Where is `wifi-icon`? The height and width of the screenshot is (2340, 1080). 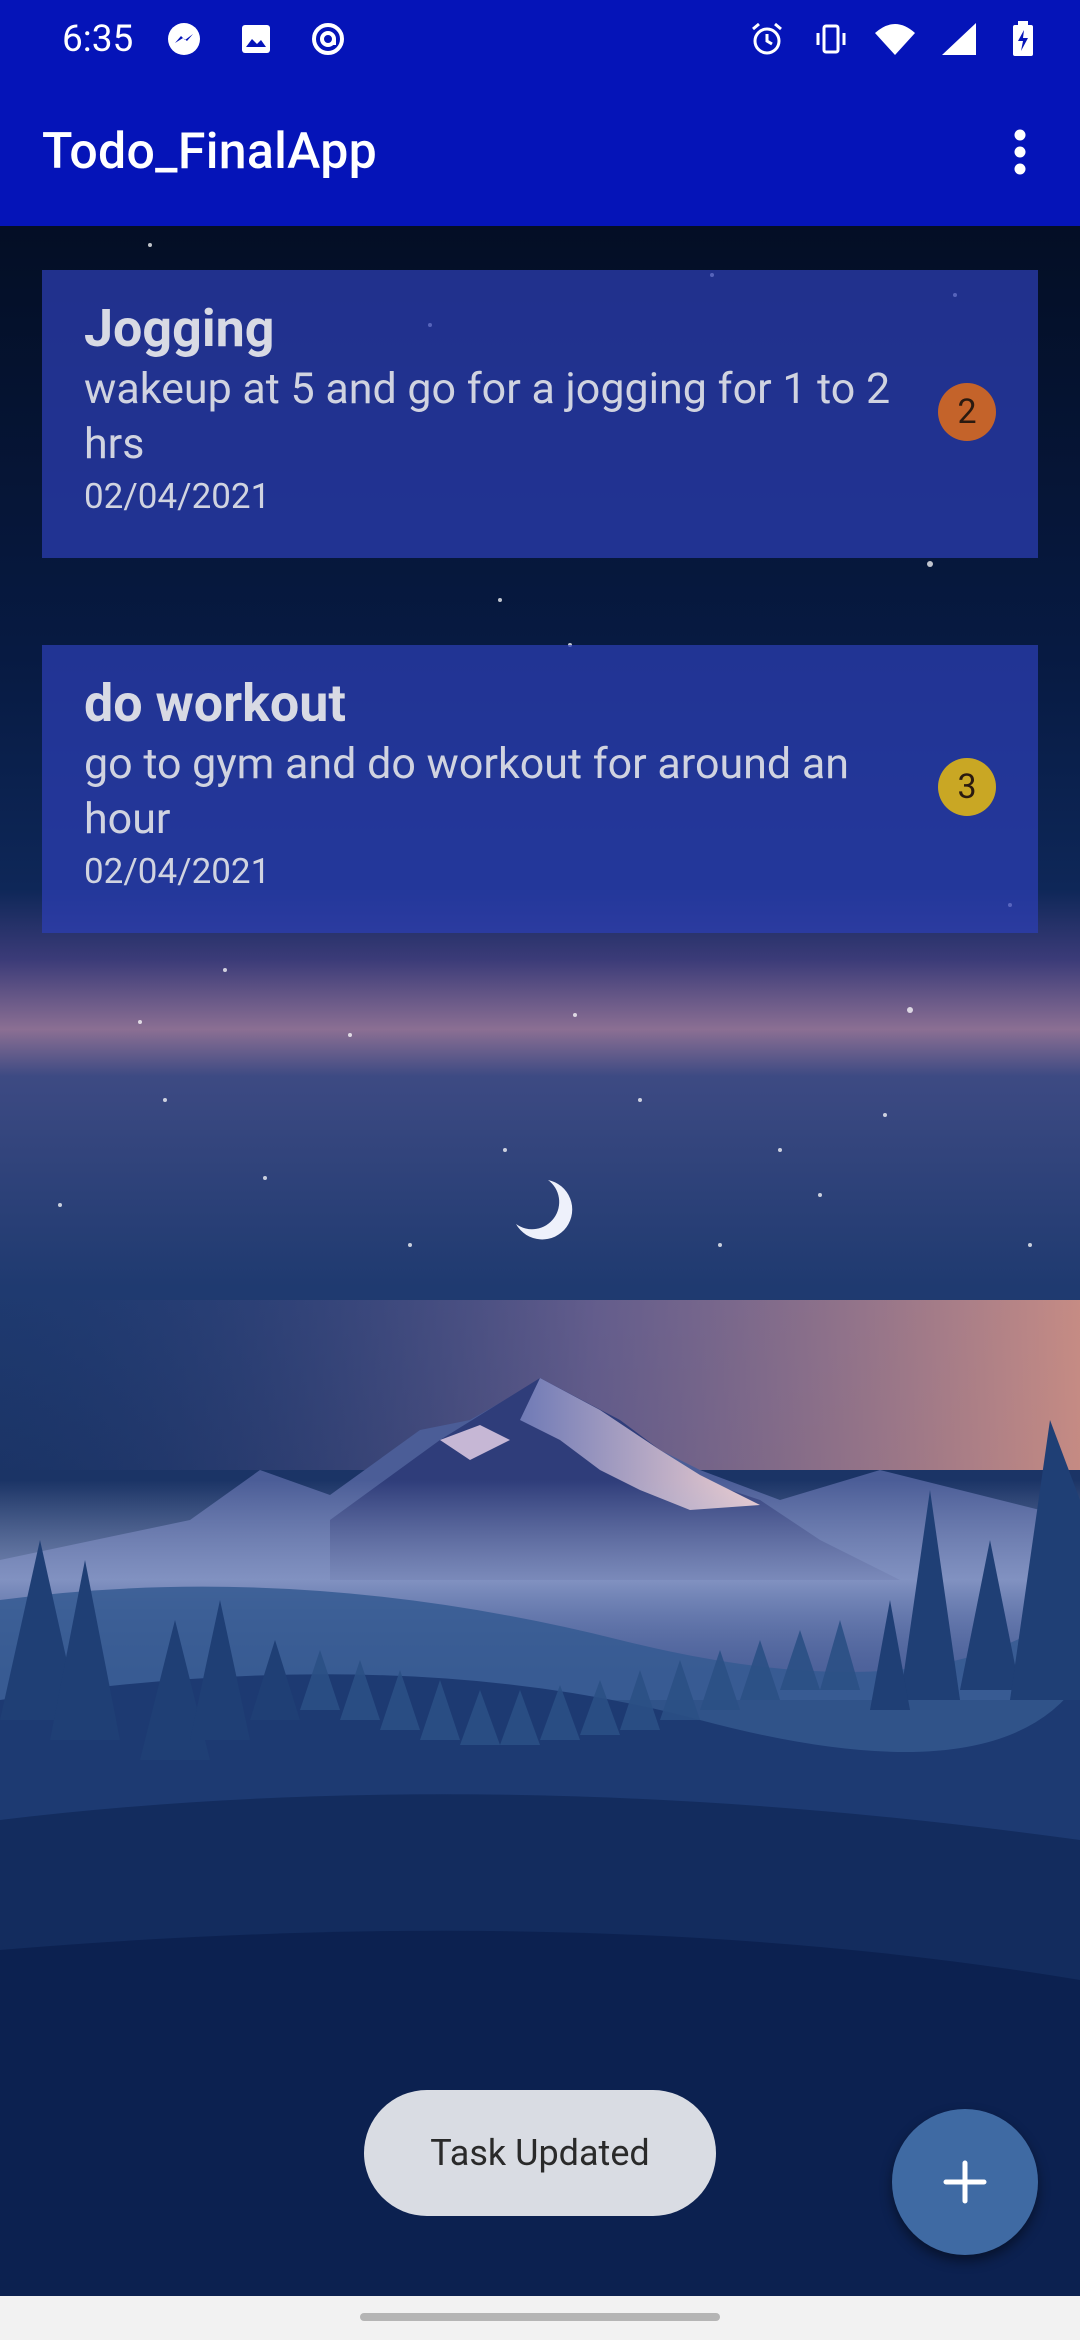 wifi-icon is located at coordinates (895, 39).